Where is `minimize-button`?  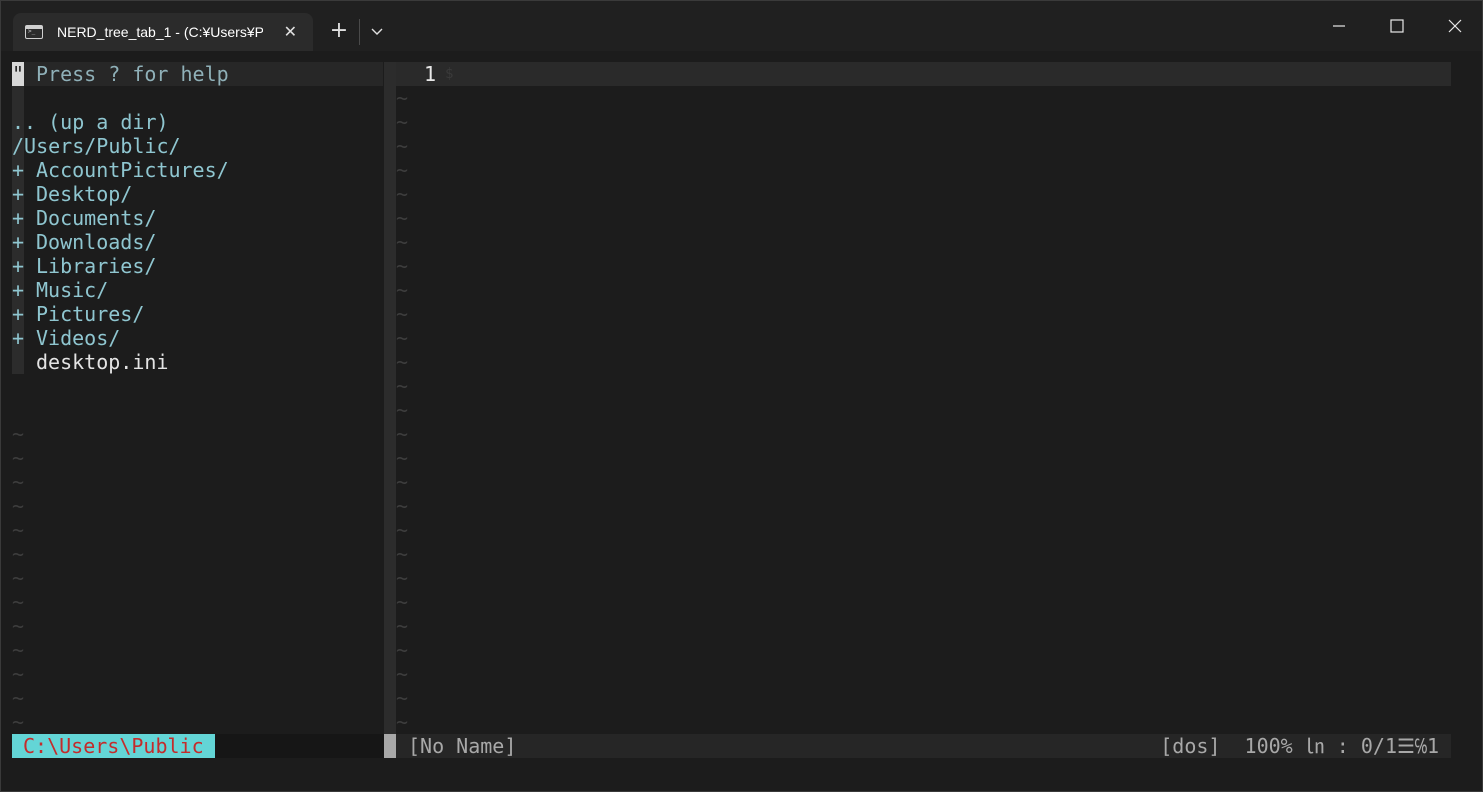
minimize-button is located at coordinates (1339, 26).